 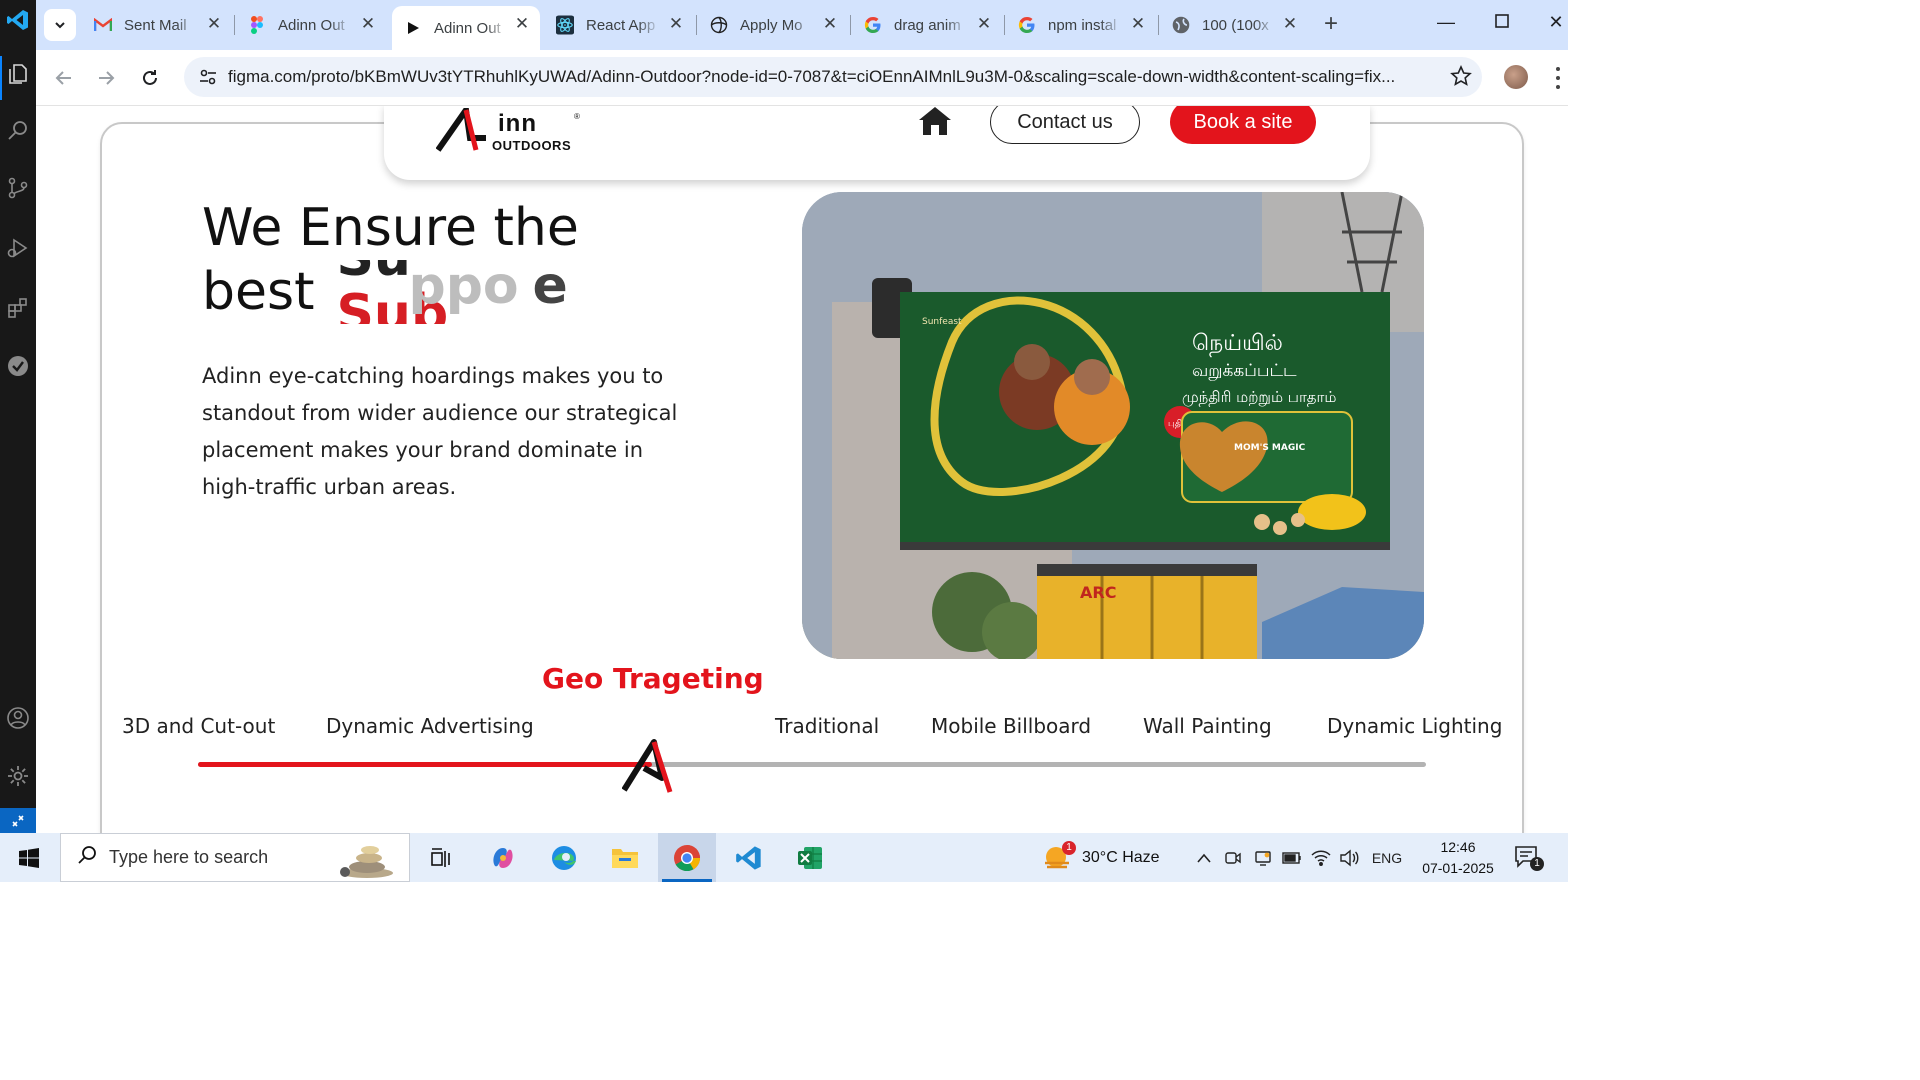 What do you see at coordinates (1537, 864) in the screenshot?
I see `notification-count-badge: 1` at bounding box center [1537, 864].